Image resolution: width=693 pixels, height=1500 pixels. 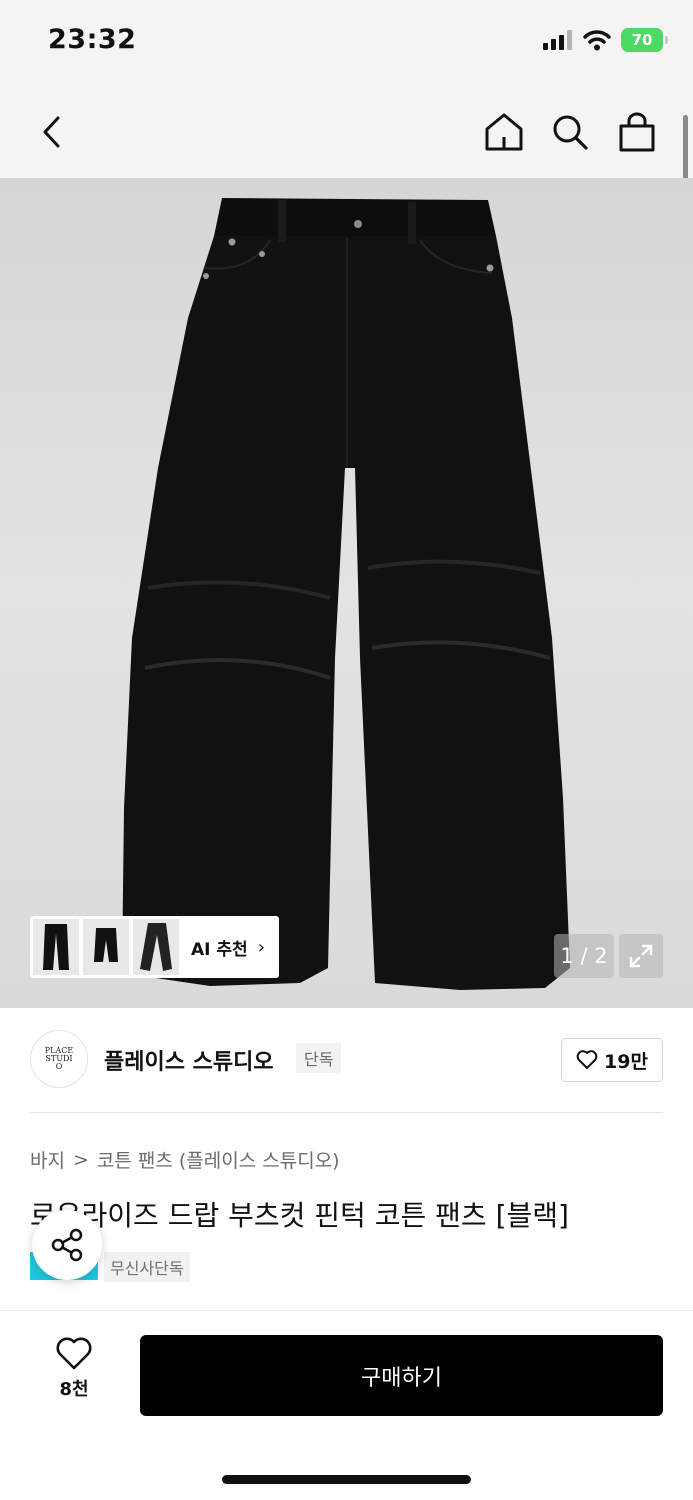 I want to click on brand-row: PLACE STUDIO 플레이스 스튜디오 단독 19만, so click(x=346, y=1061).